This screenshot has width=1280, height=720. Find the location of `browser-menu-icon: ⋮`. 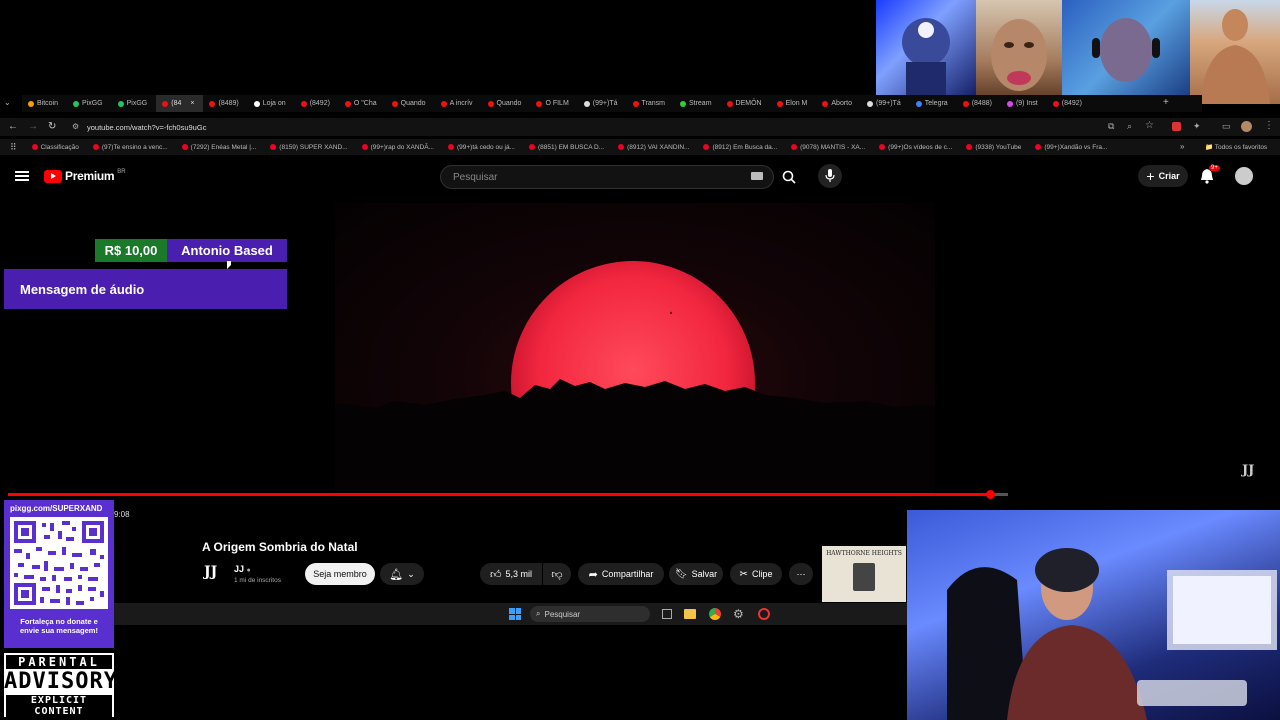

browser-menu-icon: ⋮ is located at coordinates (1269, 125).